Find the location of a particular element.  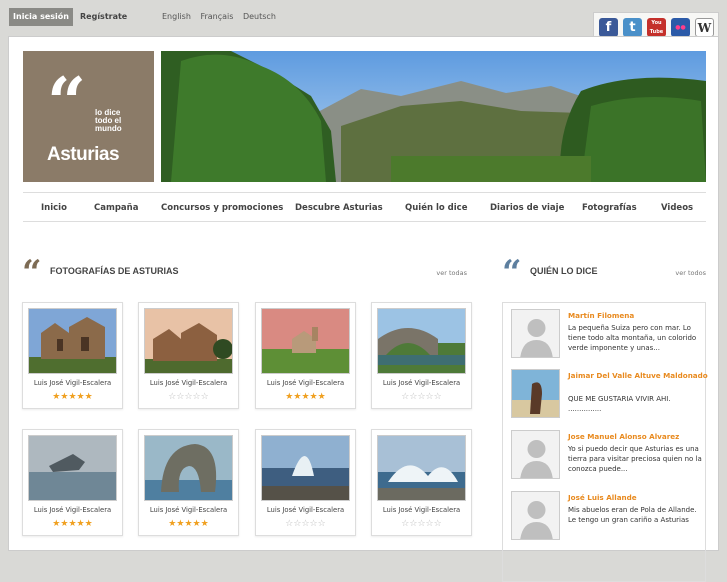

testimonial-author: Jaimar Del Valle Altuve Maldonado is located at coordinates (638, 375).